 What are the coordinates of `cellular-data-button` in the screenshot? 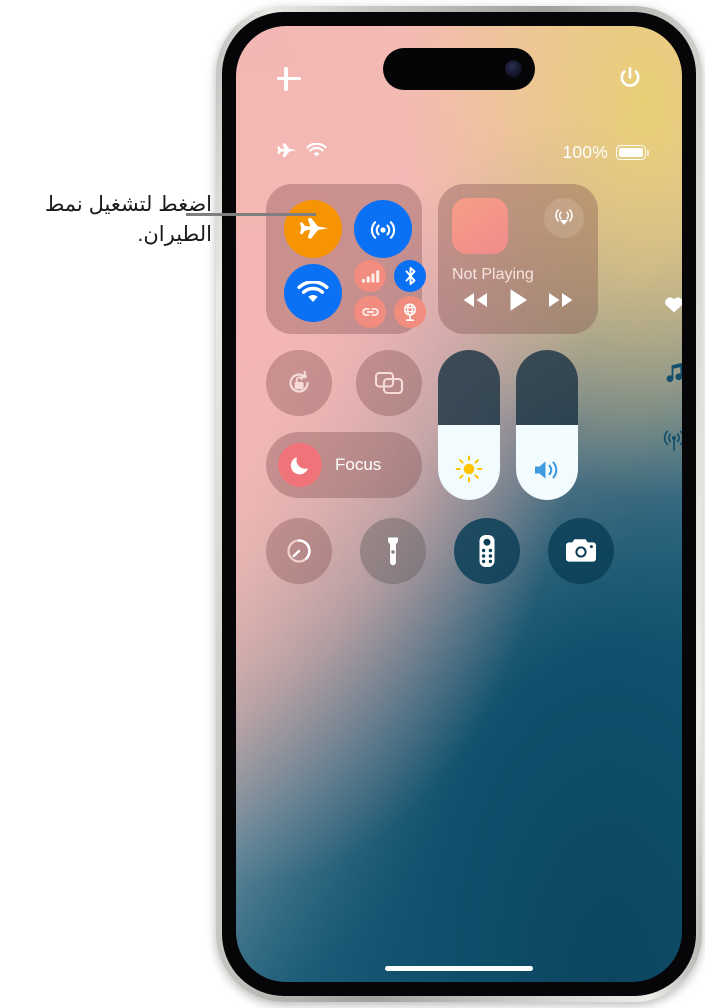 It's located at (370, 276).